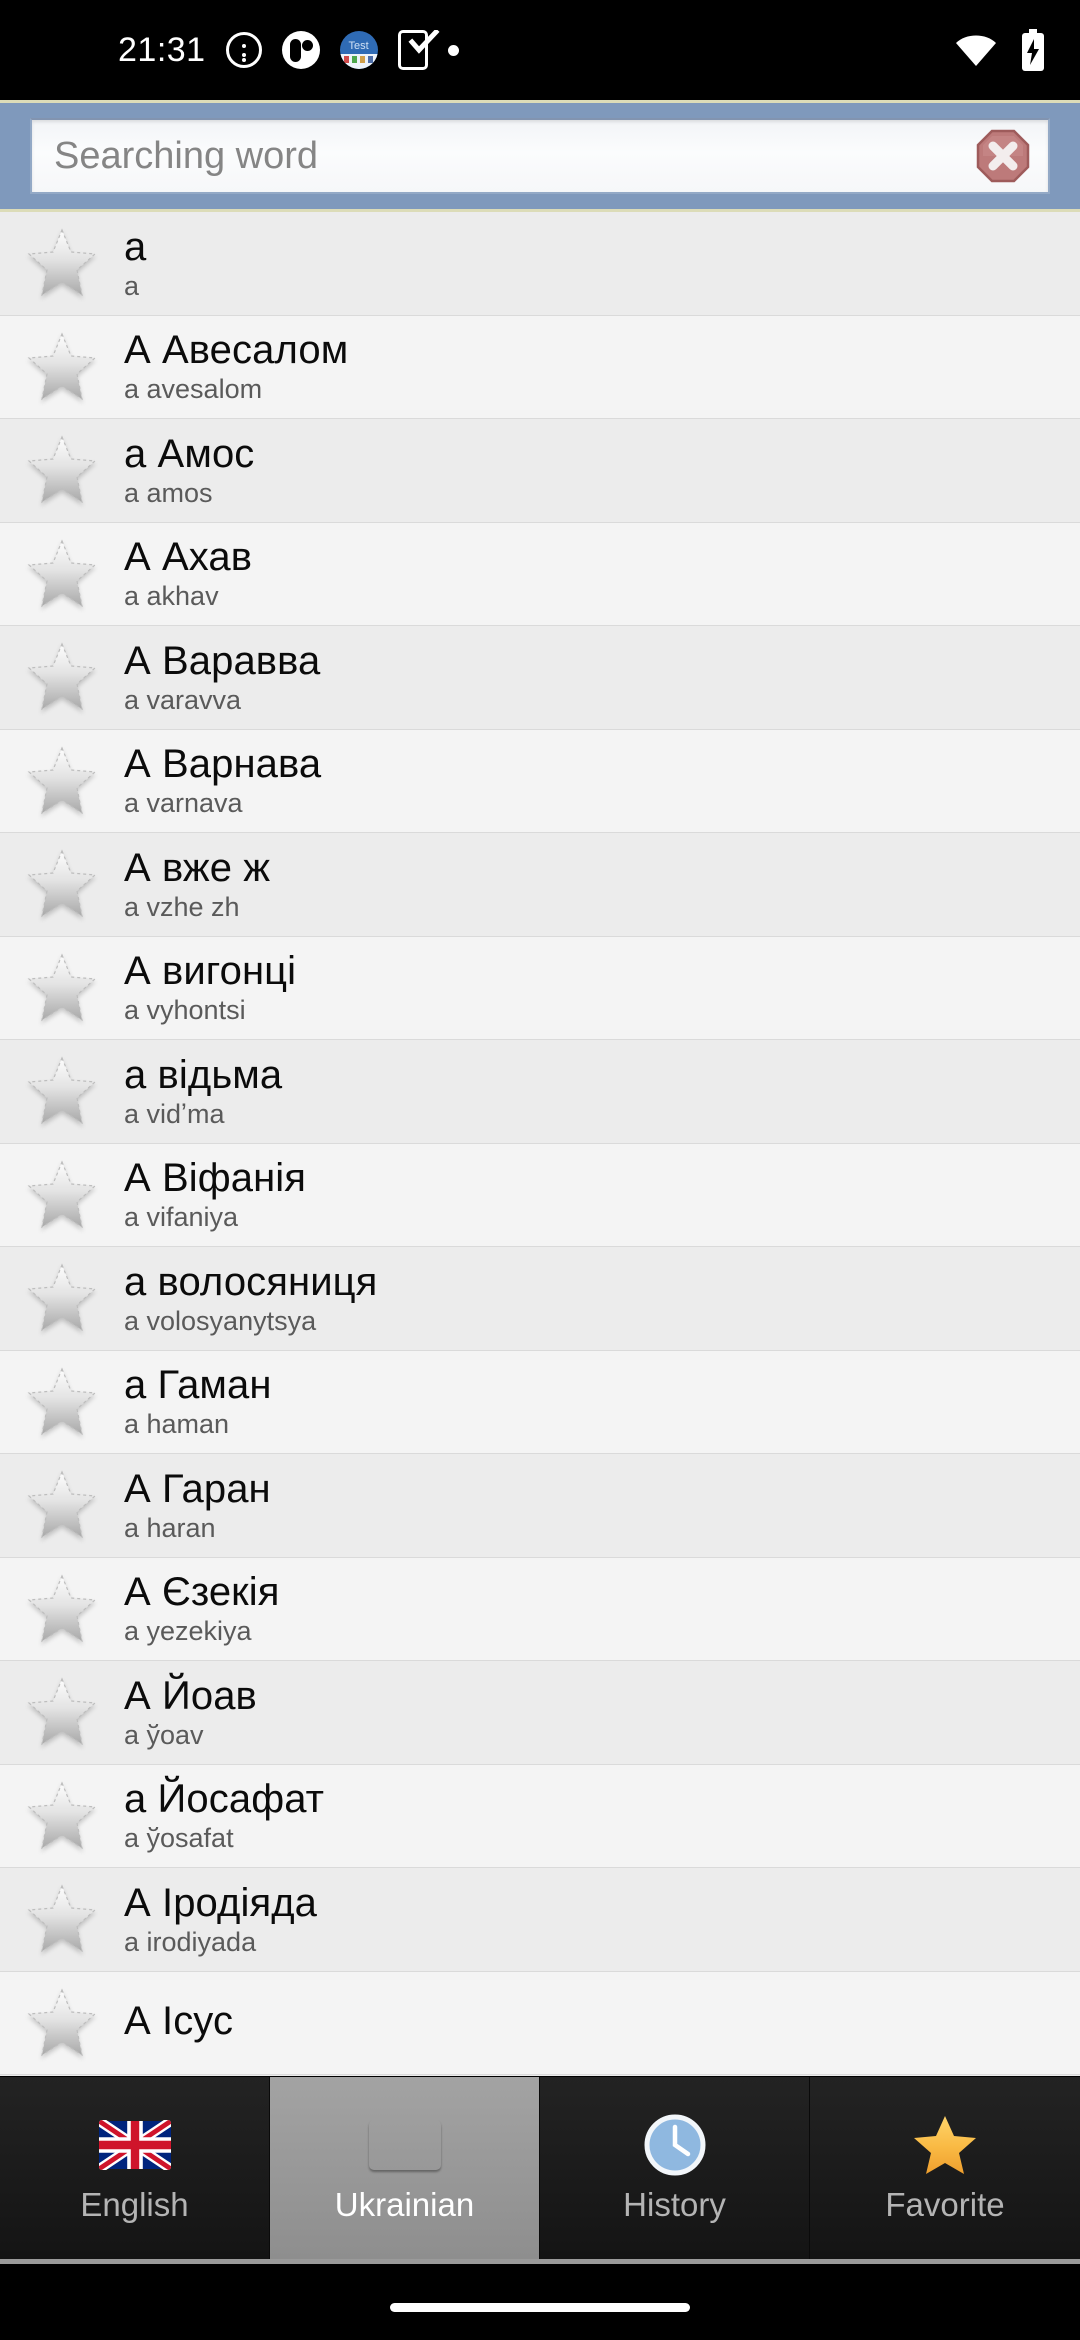  What do you see at coordinates (250, 1298) in the screenshot?
I see `list-item-text: а волосяниця a volosyanytsya` at bounding box center [250, 1298].